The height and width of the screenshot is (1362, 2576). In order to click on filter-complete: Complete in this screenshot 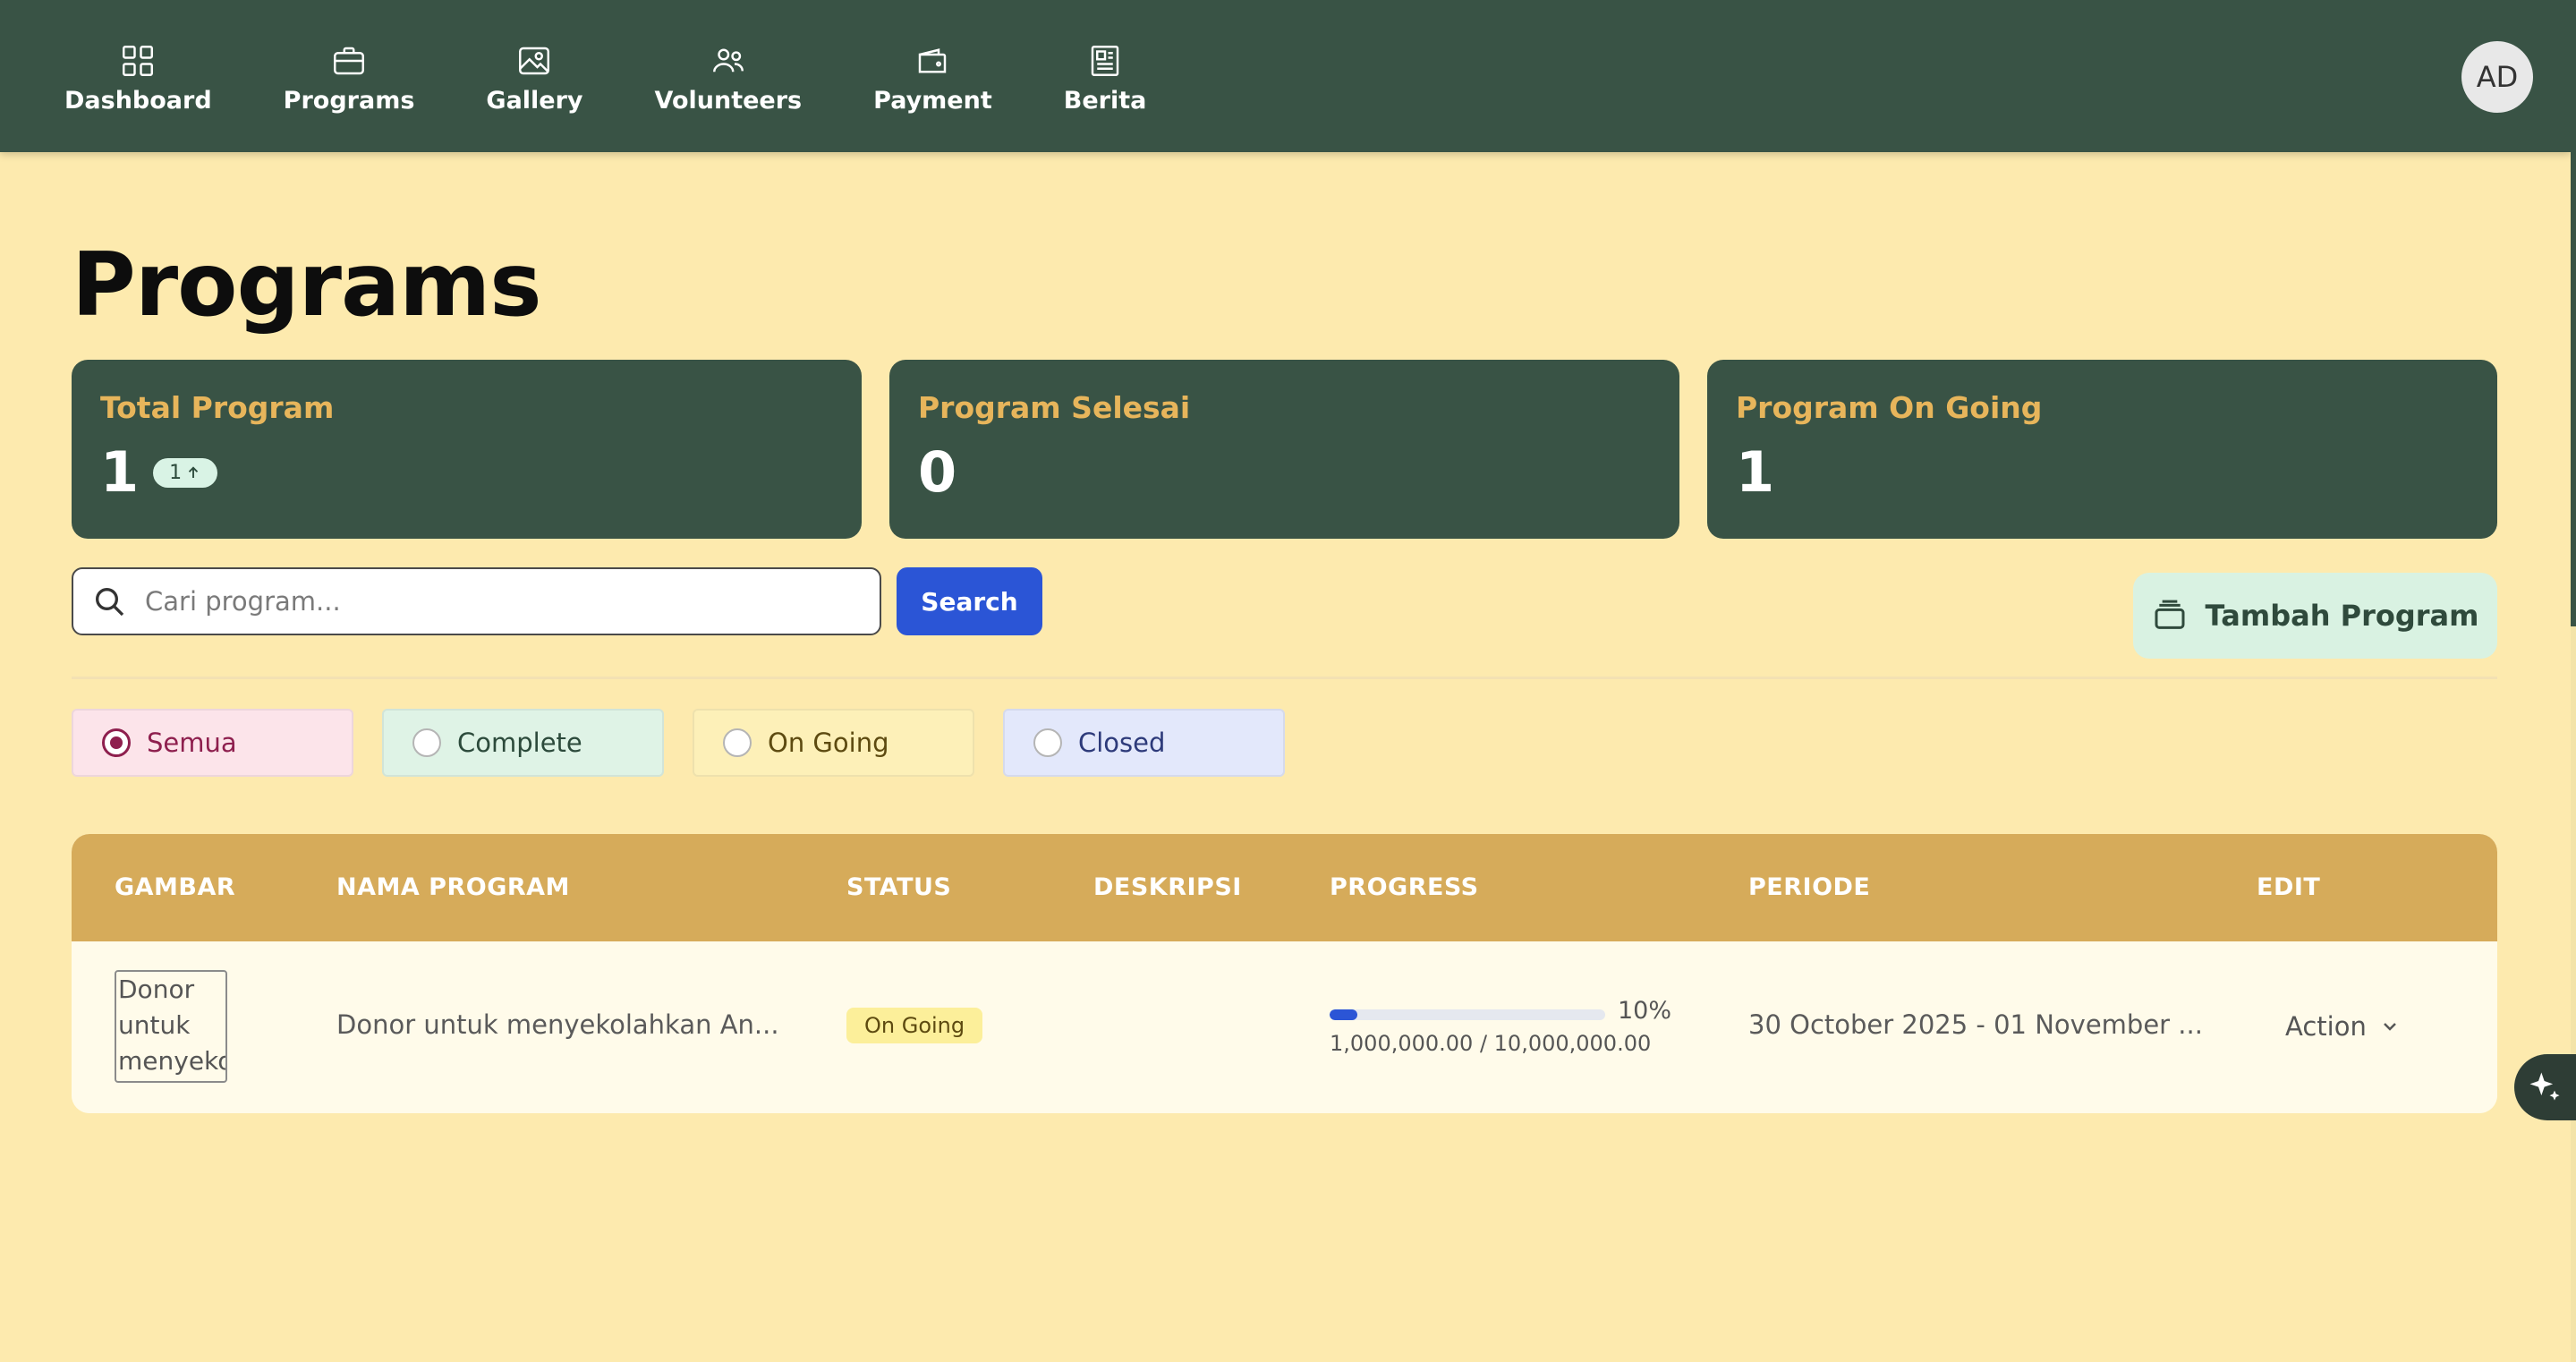, I will do `click(523, 743)`.